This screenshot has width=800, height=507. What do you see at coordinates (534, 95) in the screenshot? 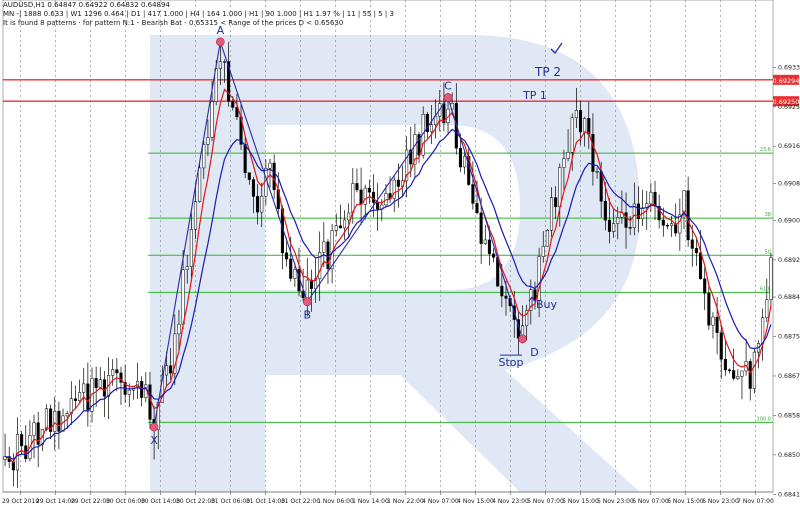
I see `tp1-label: TP 1` at bounding box center [534, 95].